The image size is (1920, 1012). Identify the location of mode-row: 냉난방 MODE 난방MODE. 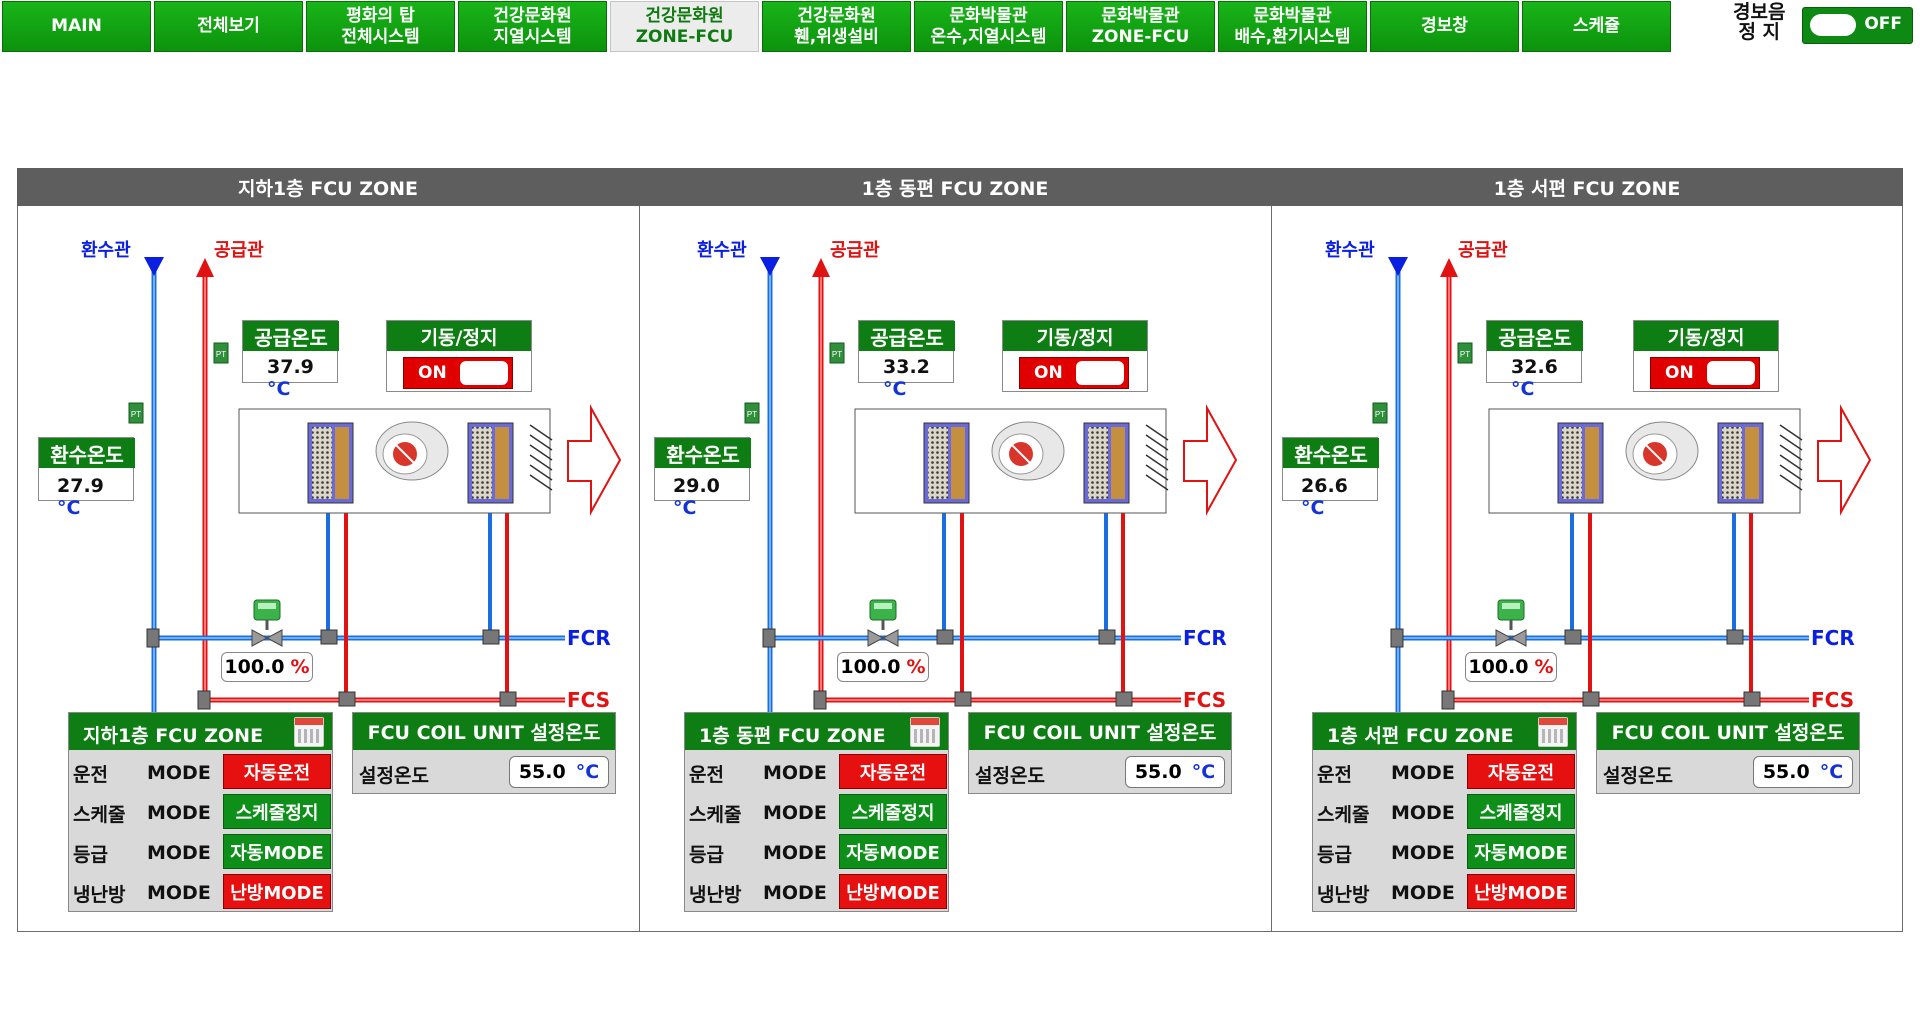
(1444, 891).